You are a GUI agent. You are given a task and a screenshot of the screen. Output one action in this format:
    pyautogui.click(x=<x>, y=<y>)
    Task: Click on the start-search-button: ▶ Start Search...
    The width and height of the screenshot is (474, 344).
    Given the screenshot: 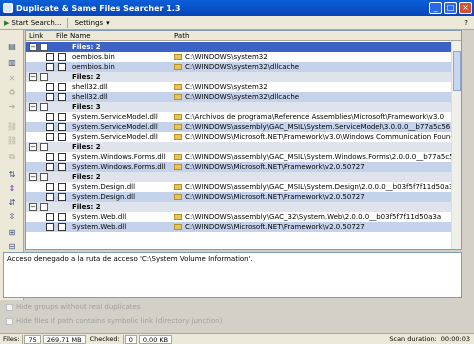 What is the action you would take?
    pyautogui.click(x=32, y=23)
    